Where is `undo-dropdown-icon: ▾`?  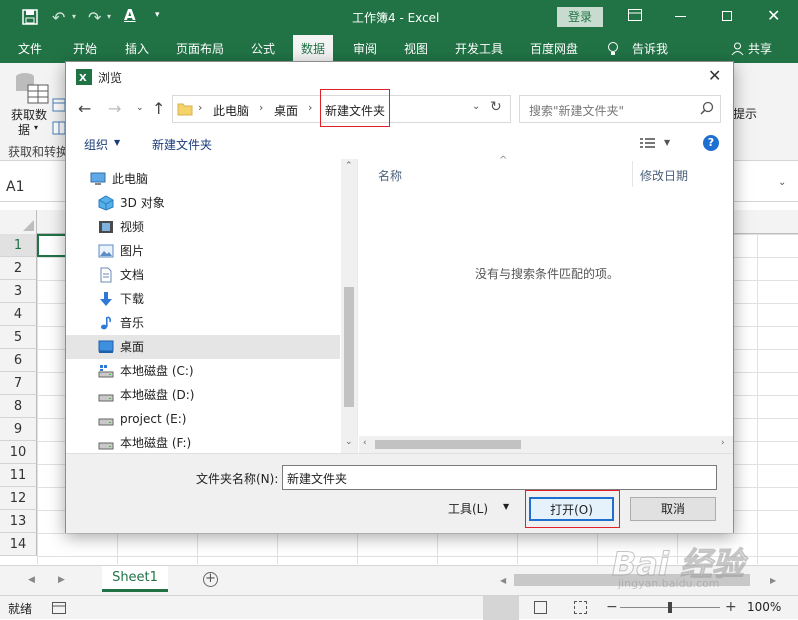
undo-dropdown-icon: ▾ is located at coordinates (74, 16).